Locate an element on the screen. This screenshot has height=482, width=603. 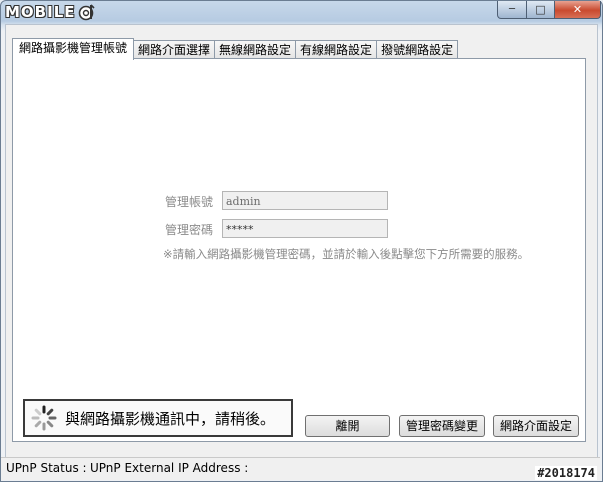
password-label: 管理密碼 is located at coordinates (189, 230).